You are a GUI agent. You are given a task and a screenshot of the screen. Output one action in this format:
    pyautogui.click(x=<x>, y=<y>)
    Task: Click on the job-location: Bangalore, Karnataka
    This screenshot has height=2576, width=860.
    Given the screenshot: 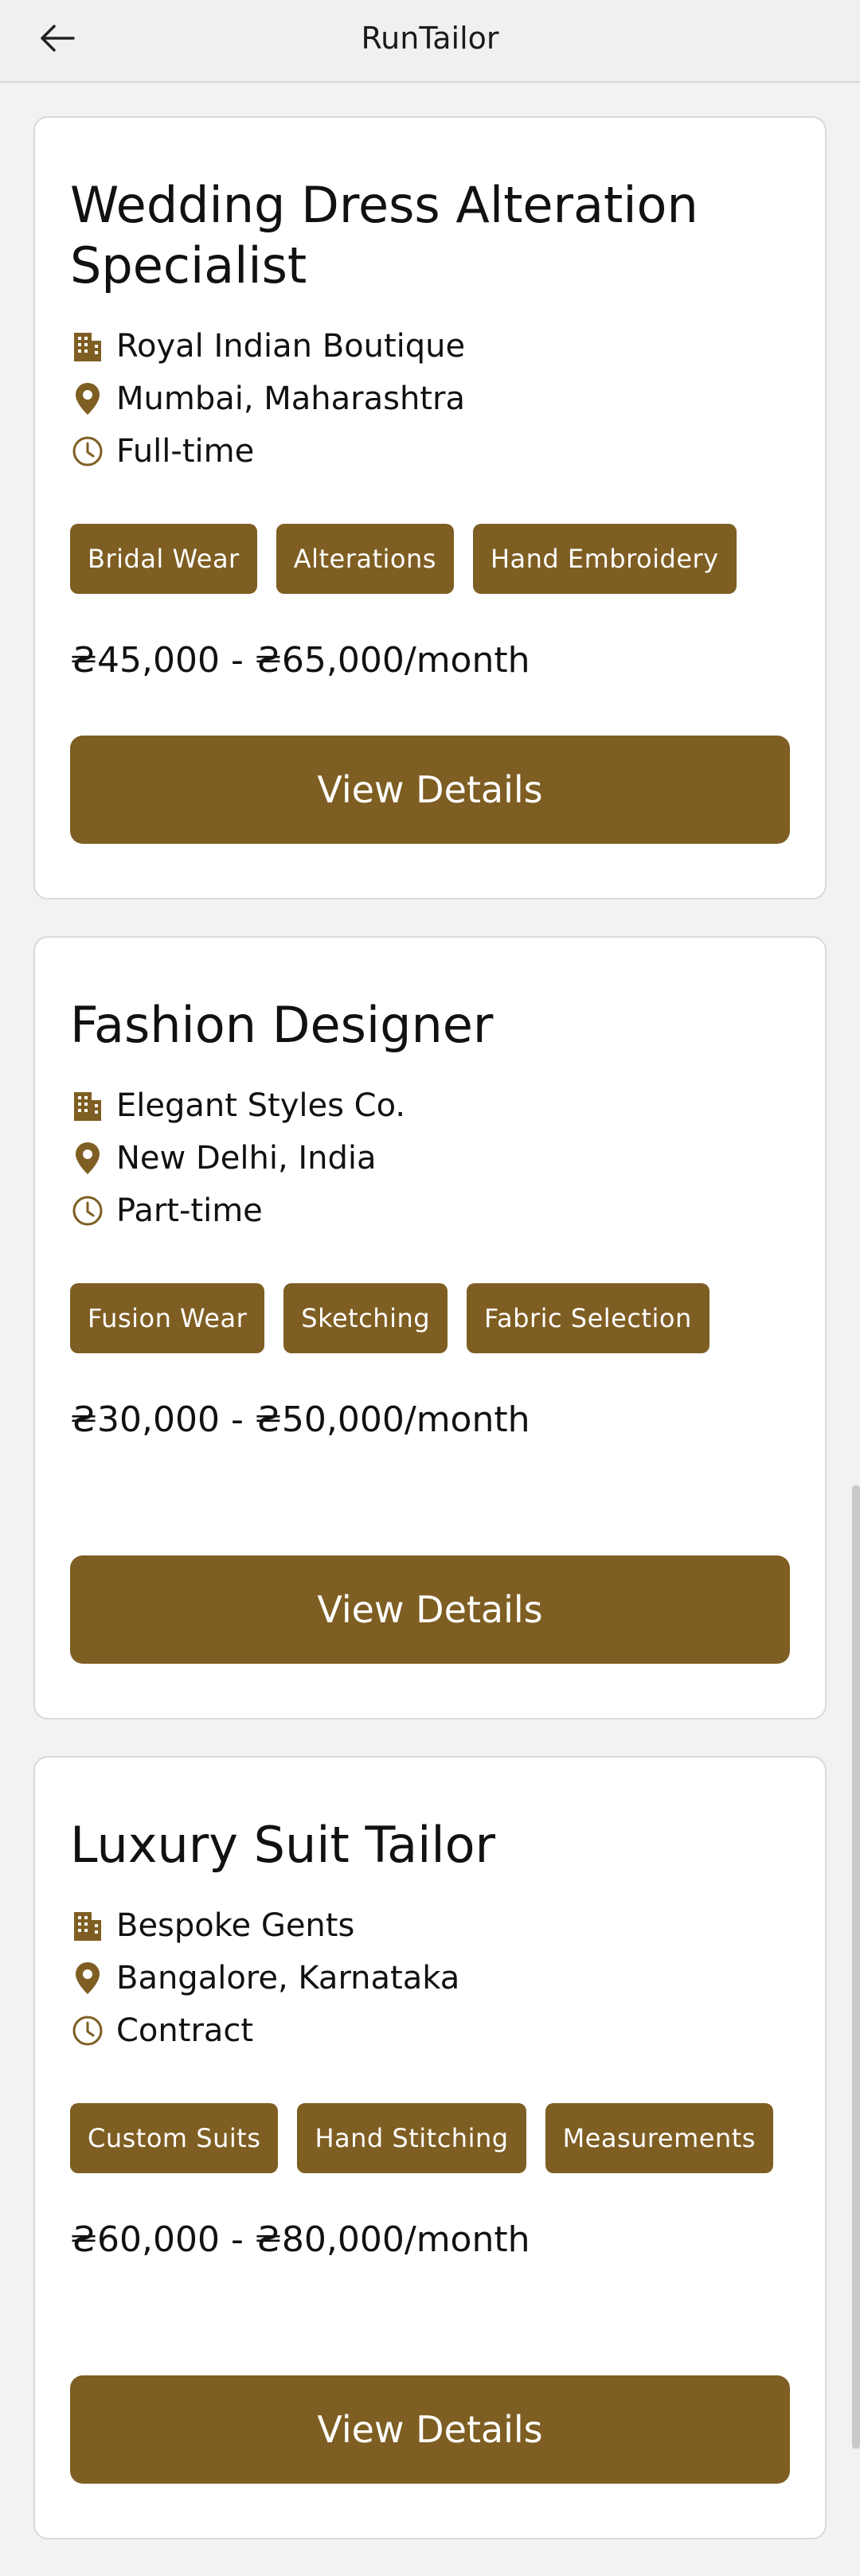 What is the action you would take?
    pyautogui.click(x=288, y=1978)
    